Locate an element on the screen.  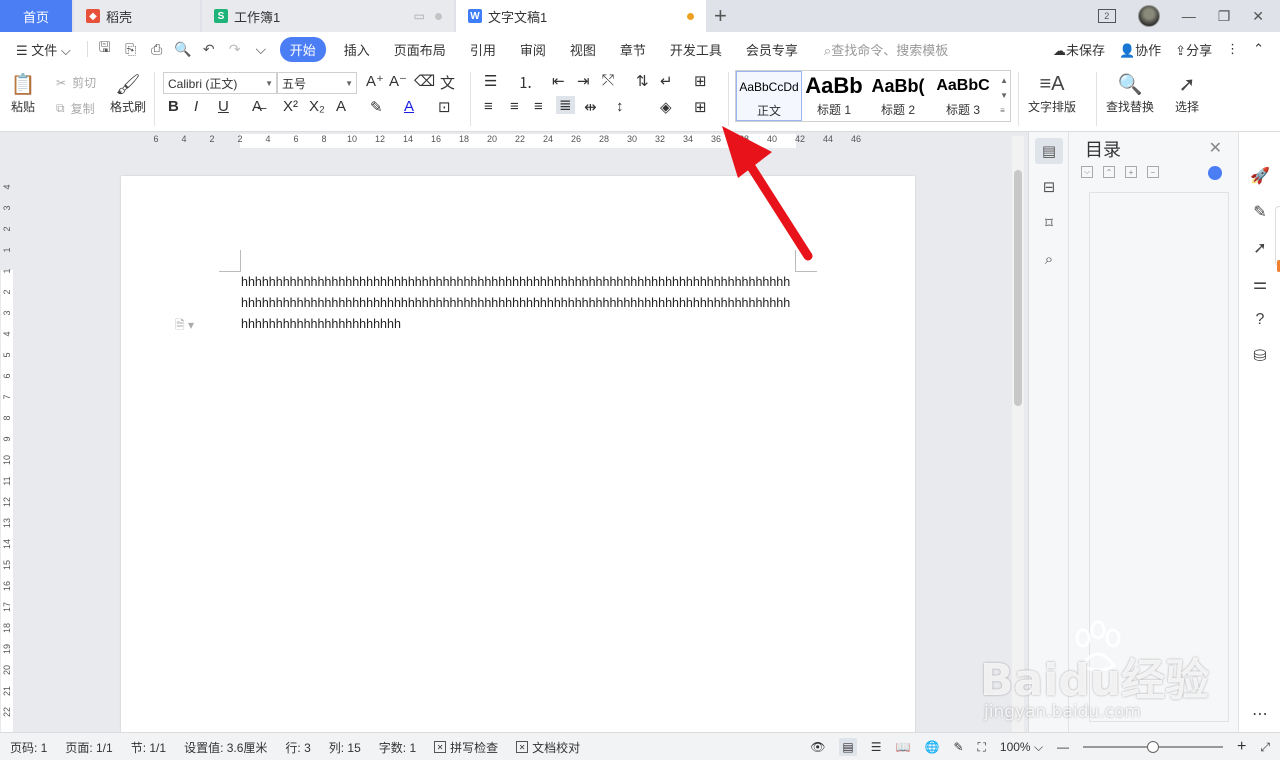
select-button: ➚ 选择 is located at coordinates (1187, 92).